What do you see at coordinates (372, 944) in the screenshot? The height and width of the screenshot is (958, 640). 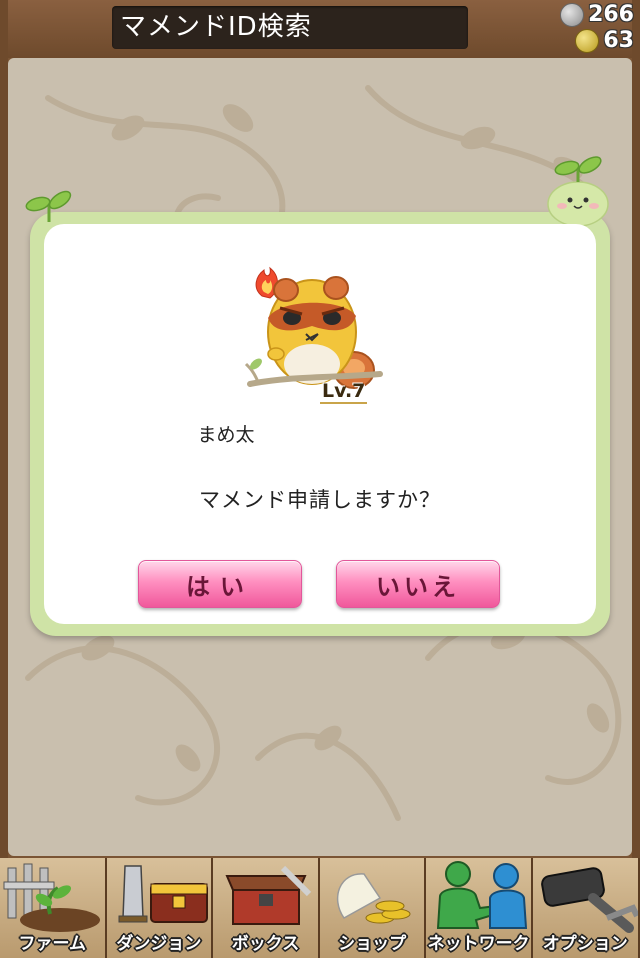 I see `menu-shop-label: ショップ` at bounding box center [372, 944].